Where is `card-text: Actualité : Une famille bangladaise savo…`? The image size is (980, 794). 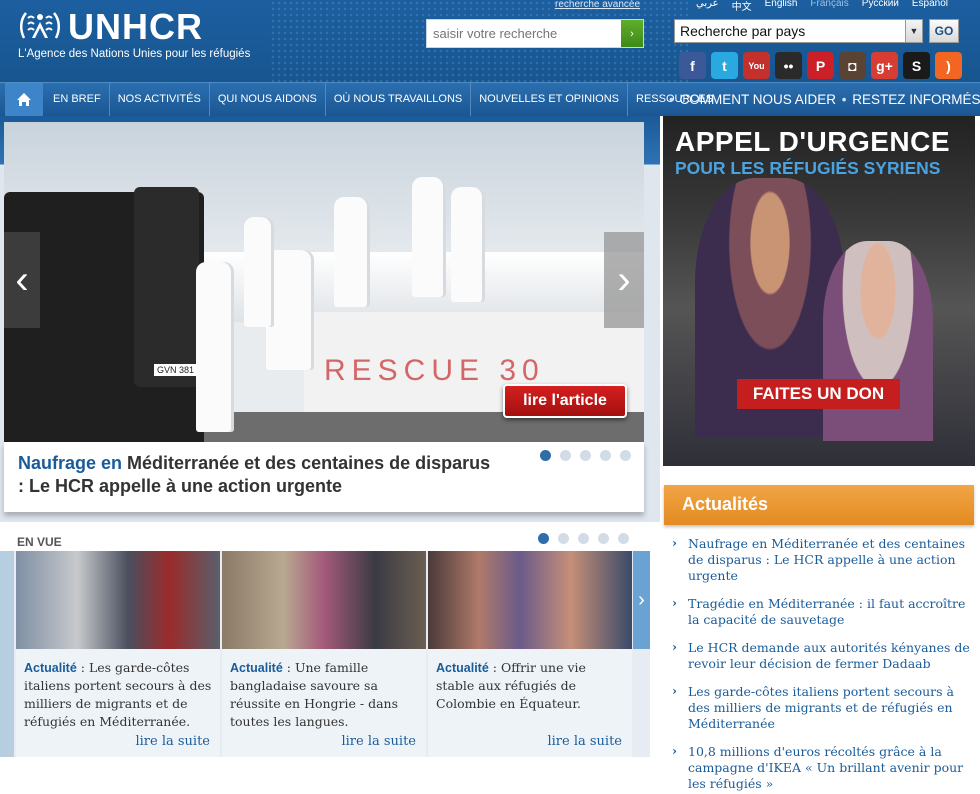
card-text: Actualité : Une famille bangladaise savo… is located at coordinates (325, 695).